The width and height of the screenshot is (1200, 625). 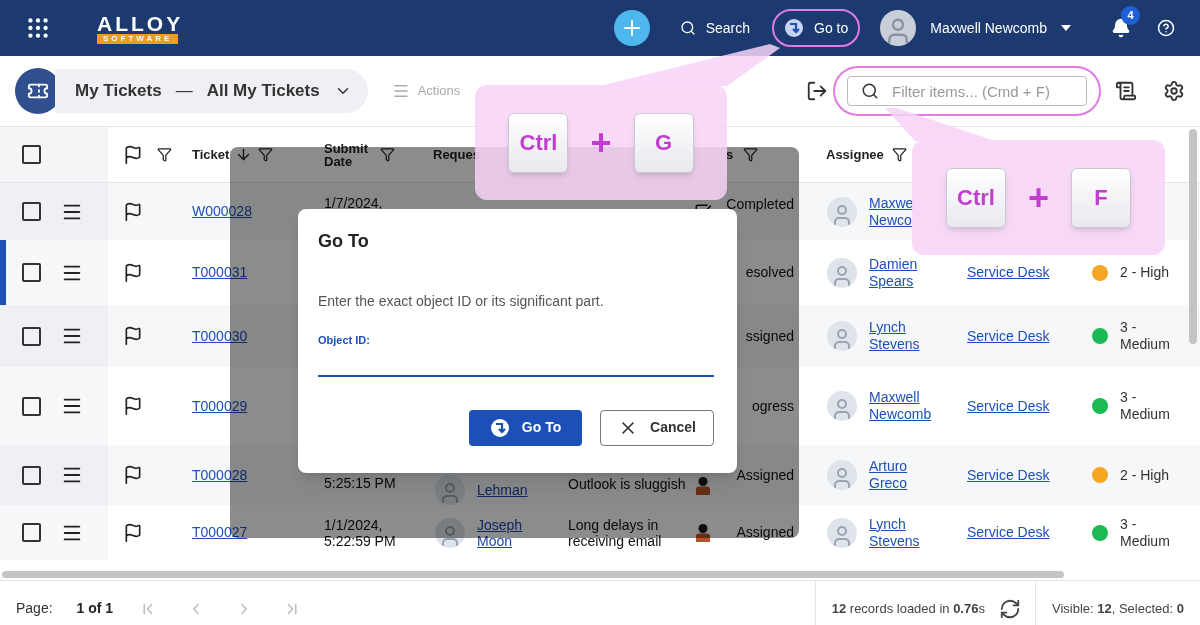 I want to click on column-header: Ticket, so click(x=211, y=154).